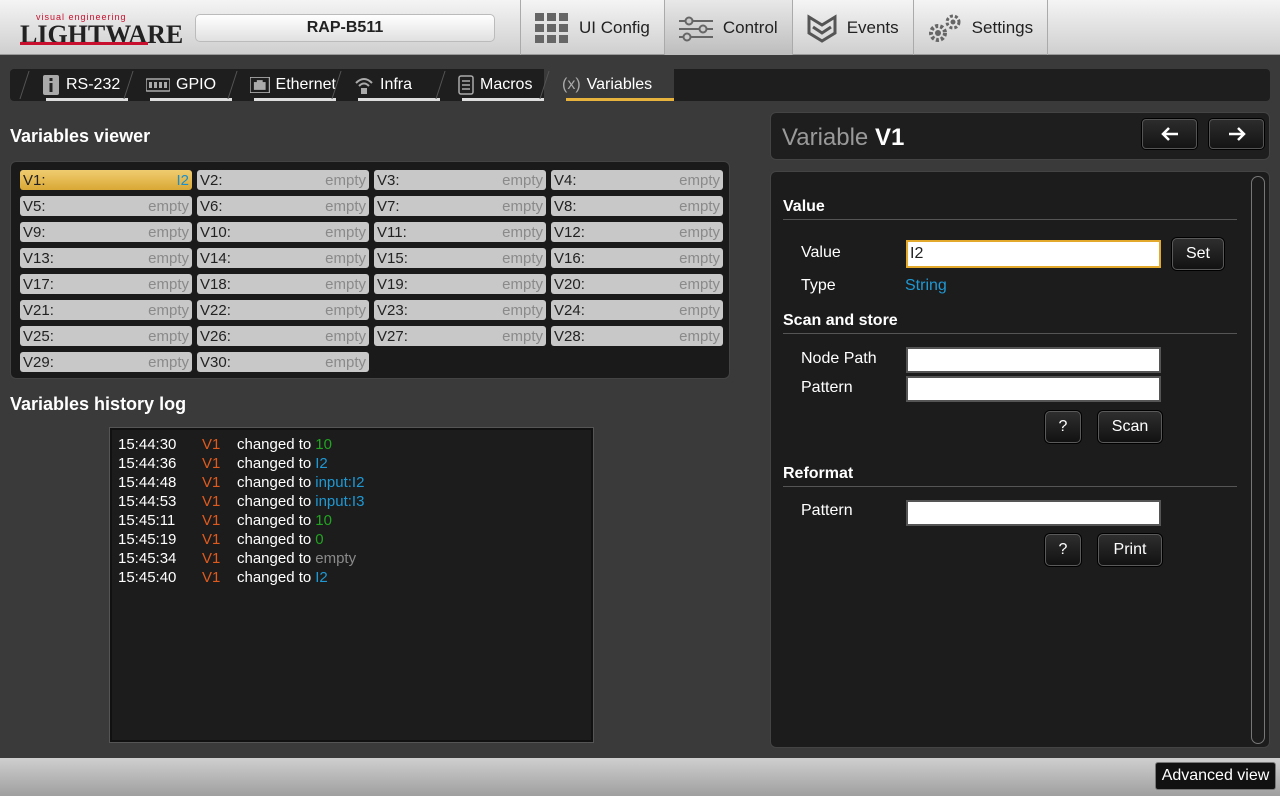  I want to click on tab-underline, so click(191, 99).